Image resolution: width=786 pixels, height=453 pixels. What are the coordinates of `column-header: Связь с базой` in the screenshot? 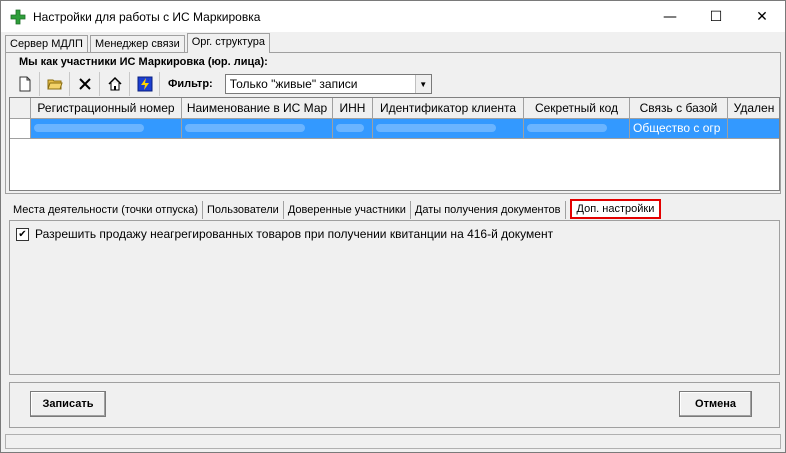 It's located at (679, 108).